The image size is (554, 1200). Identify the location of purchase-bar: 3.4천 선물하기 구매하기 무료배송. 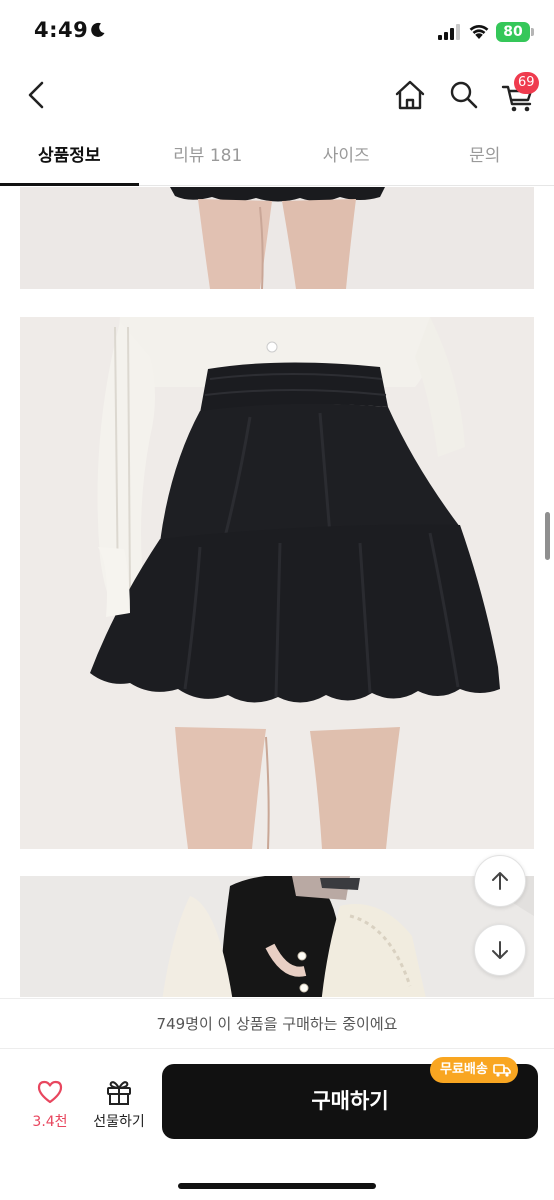
(277, 1124).